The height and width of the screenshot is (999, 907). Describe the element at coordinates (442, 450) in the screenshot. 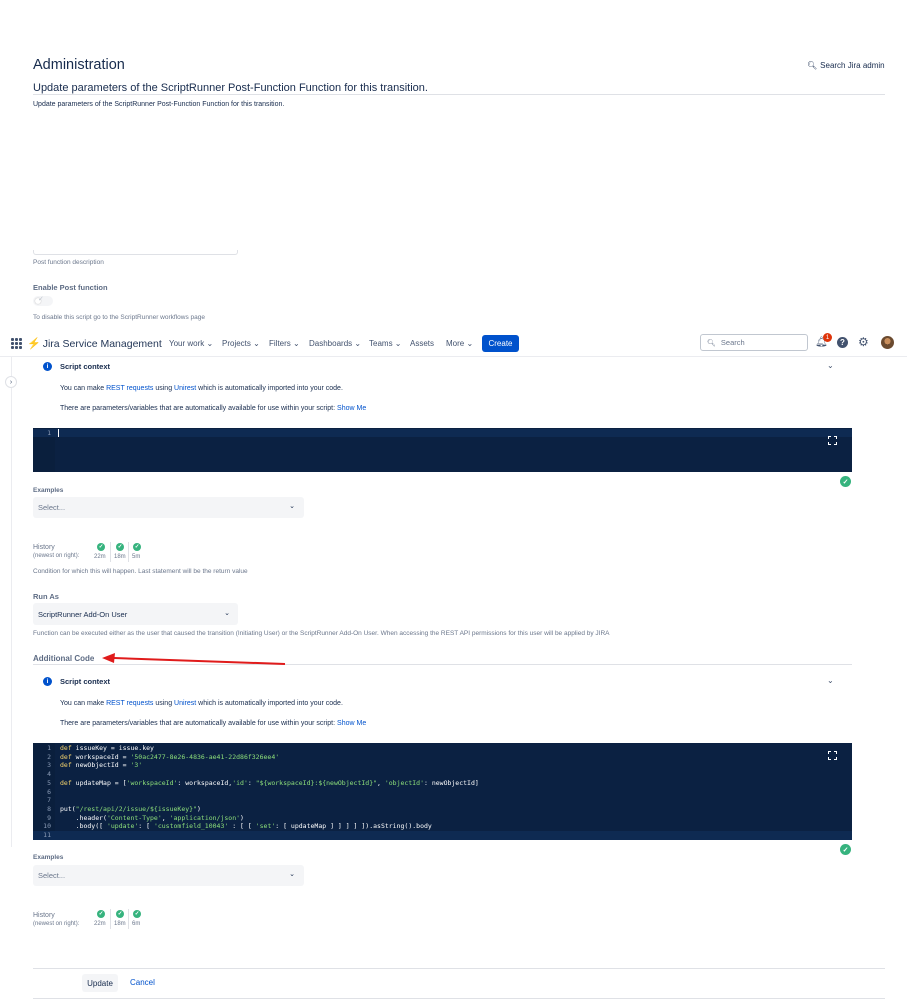

I see `condition-code-editor: 1` at that location.